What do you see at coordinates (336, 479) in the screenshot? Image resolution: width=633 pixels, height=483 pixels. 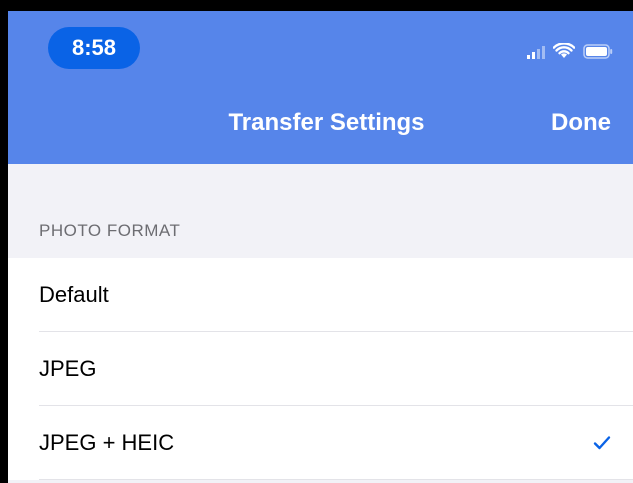 I see `row-separator` at bounding box center [336, 479].